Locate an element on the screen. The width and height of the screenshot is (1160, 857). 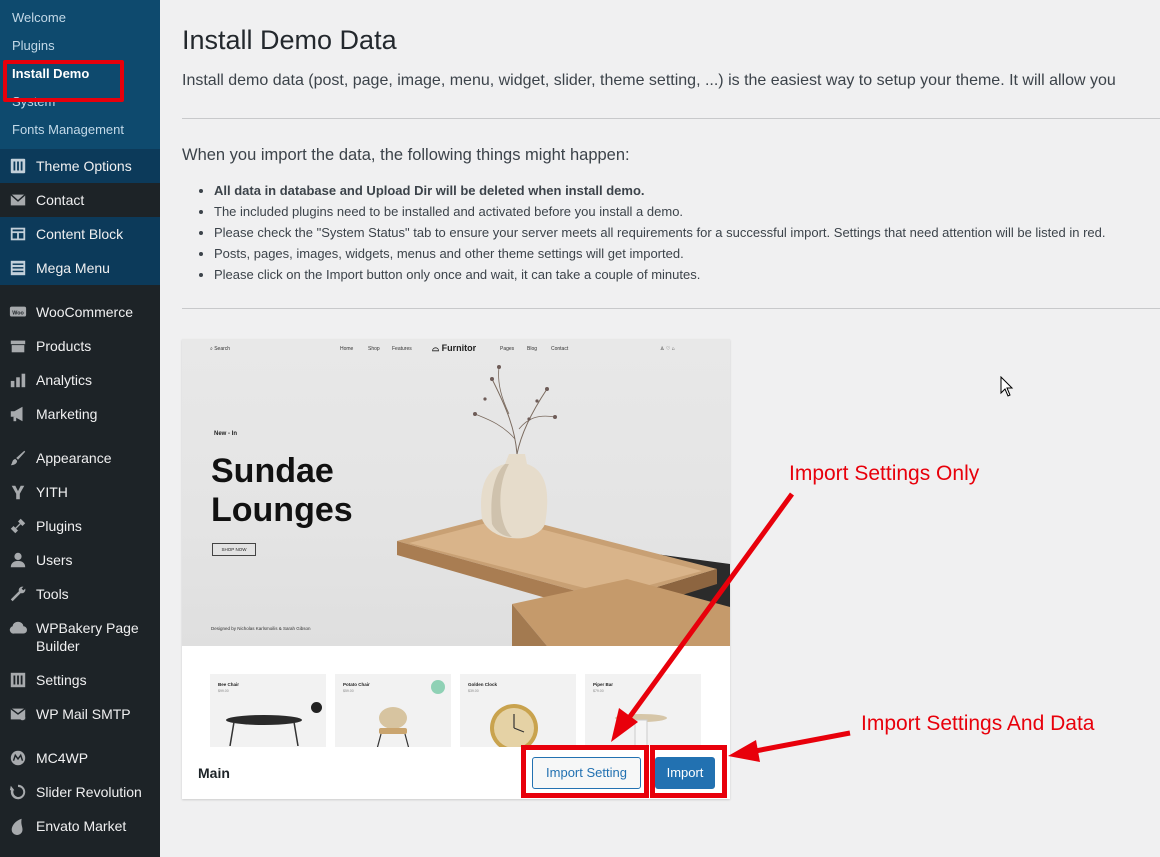
preview-product-card: Piper Bar $79.00 is located at coordinates (643, 710).